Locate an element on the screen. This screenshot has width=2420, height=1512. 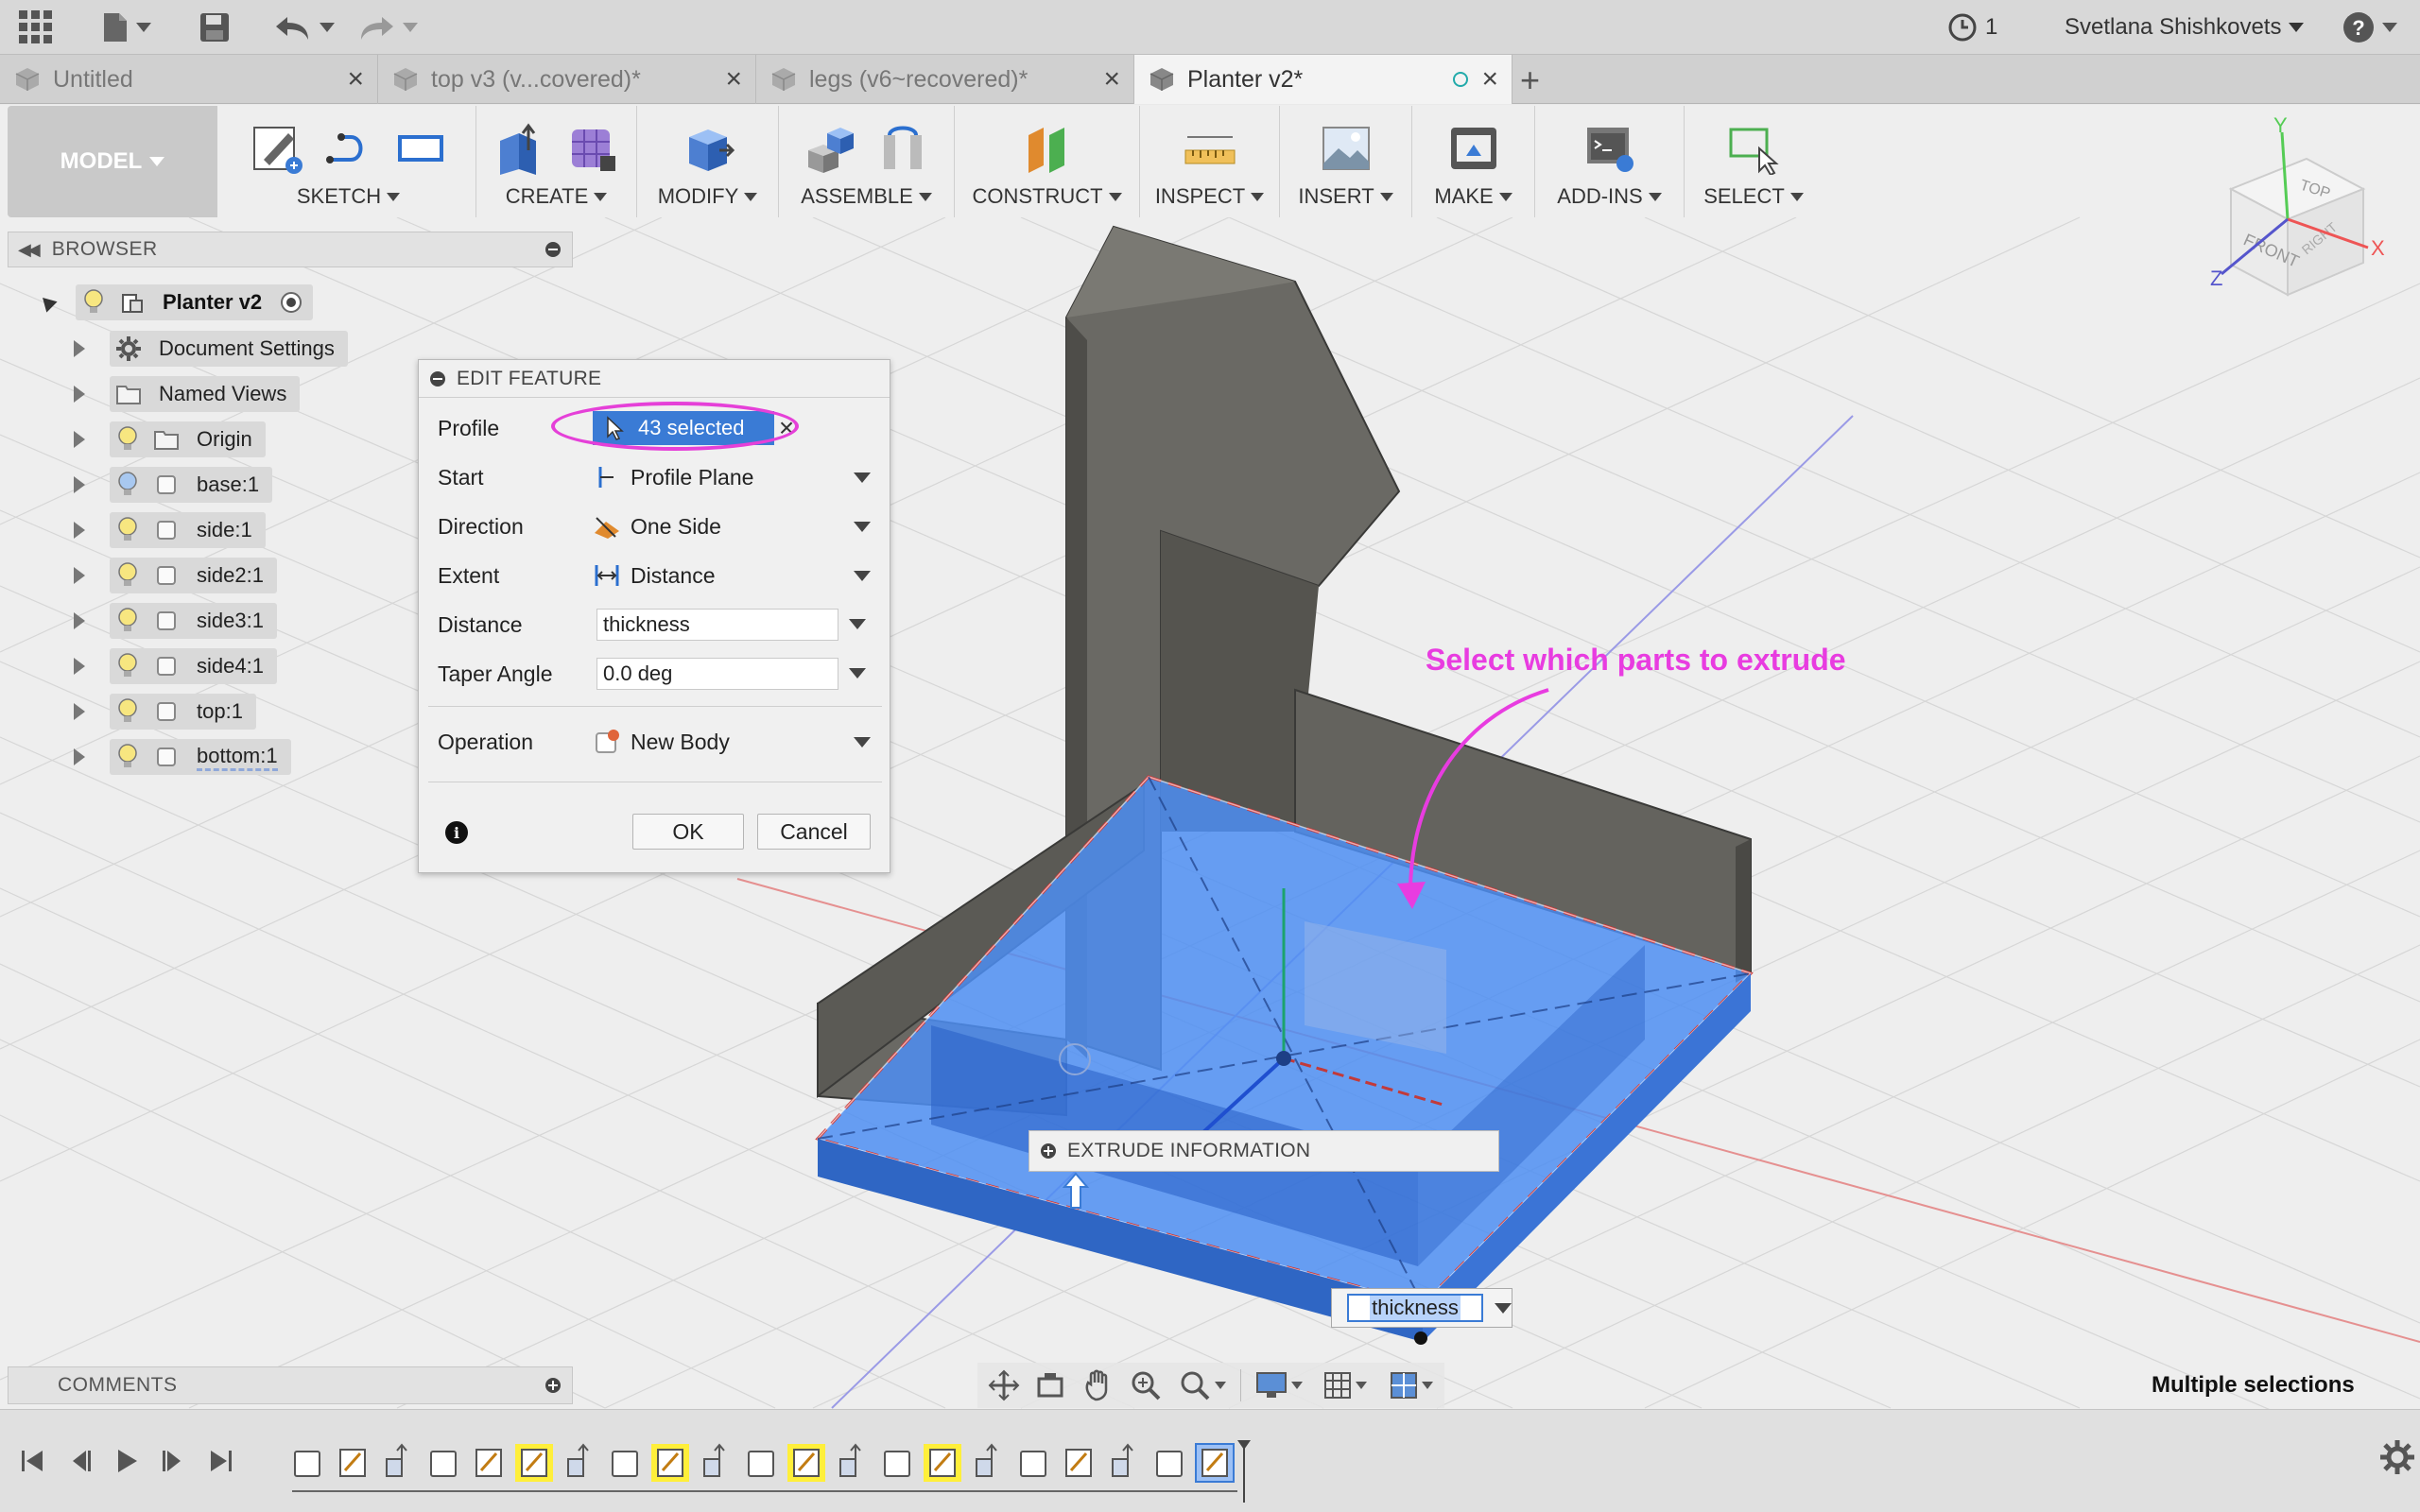
create-menu: CREATE is located at coordinates (557, 196).